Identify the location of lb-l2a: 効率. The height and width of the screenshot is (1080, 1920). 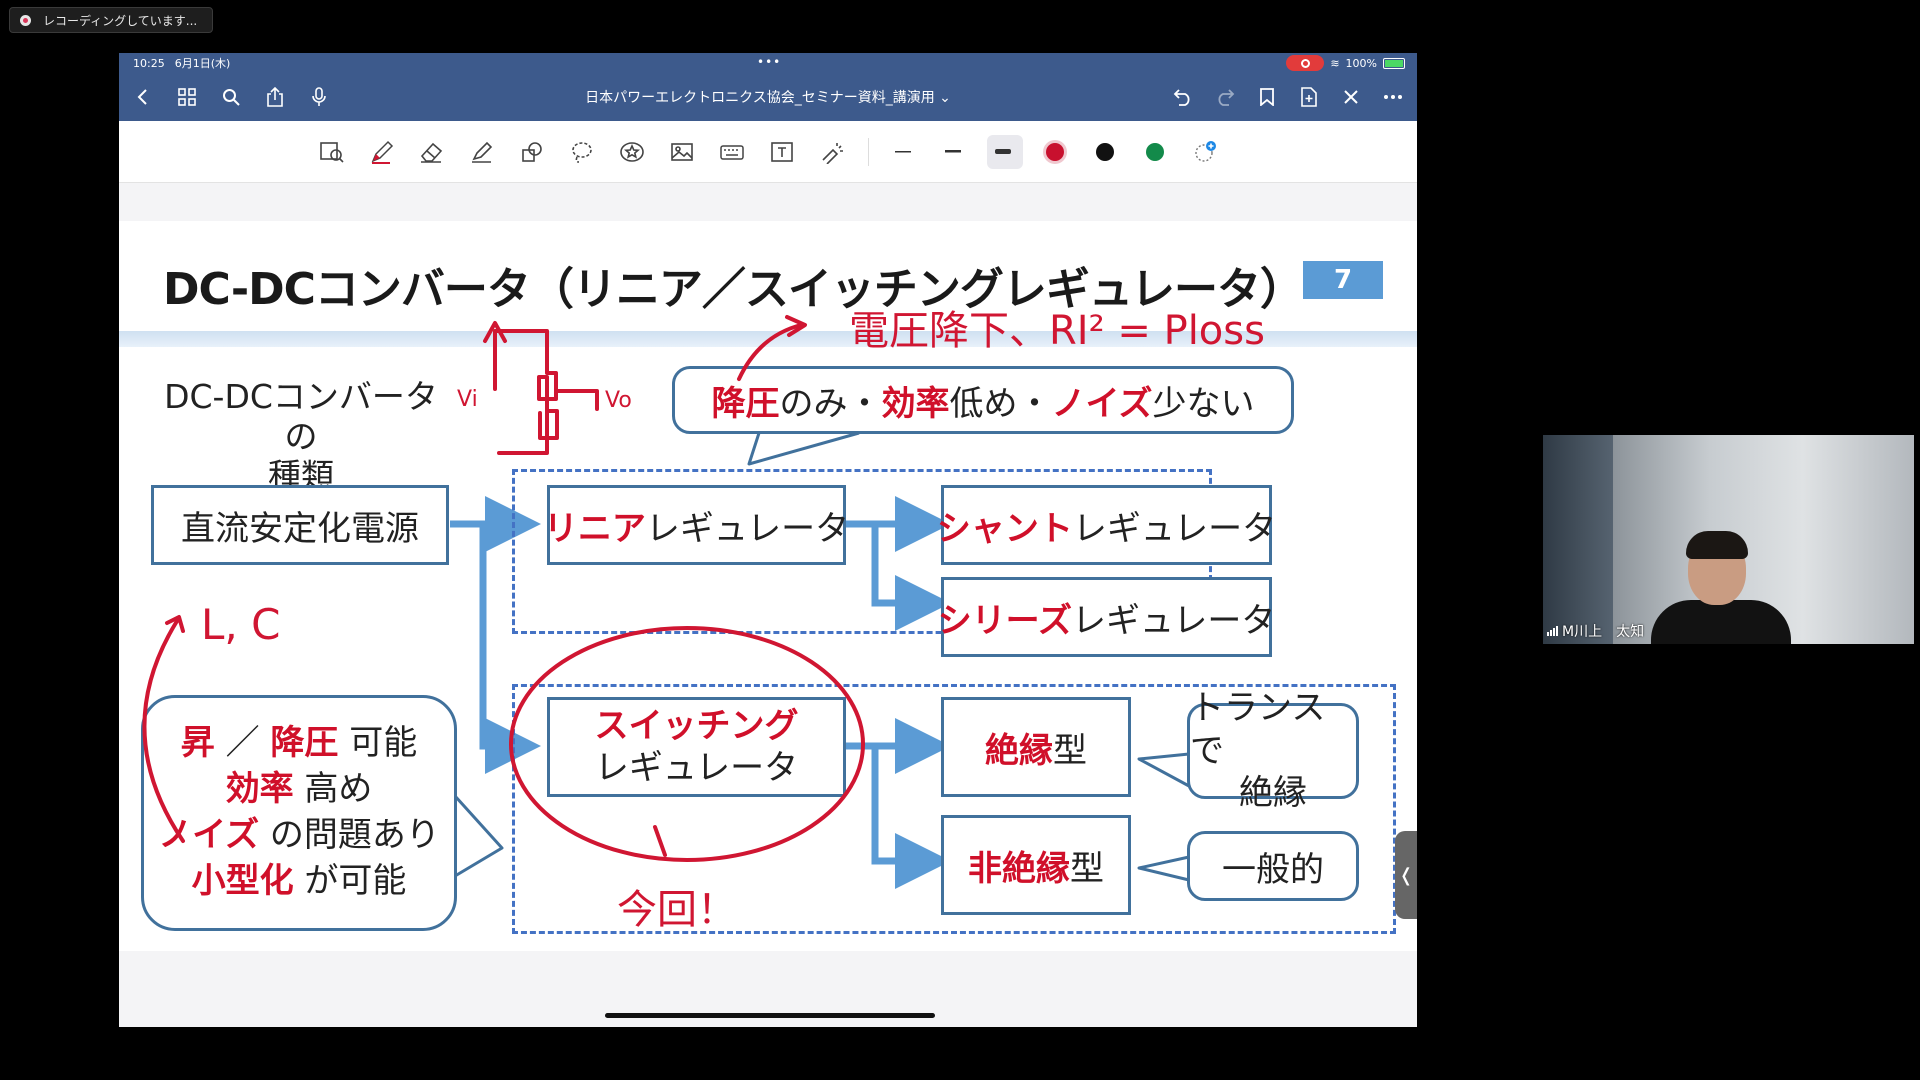
(259, 789).